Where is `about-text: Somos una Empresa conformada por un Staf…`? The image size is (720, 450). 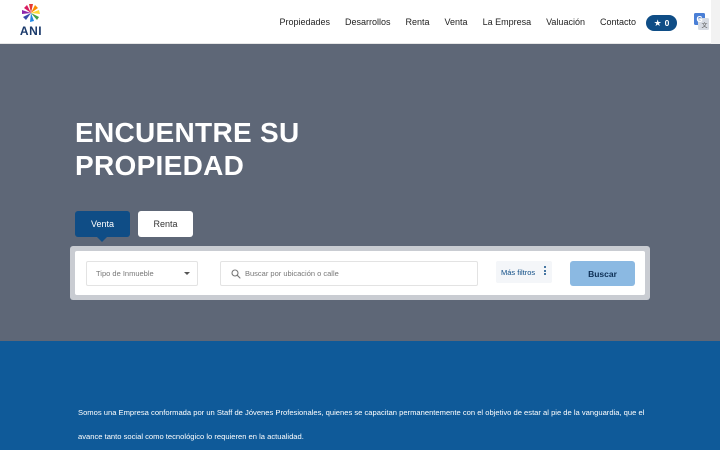
about-text: Somos una Empresa conformada por un Staf… is located at coordinates (361, 424).